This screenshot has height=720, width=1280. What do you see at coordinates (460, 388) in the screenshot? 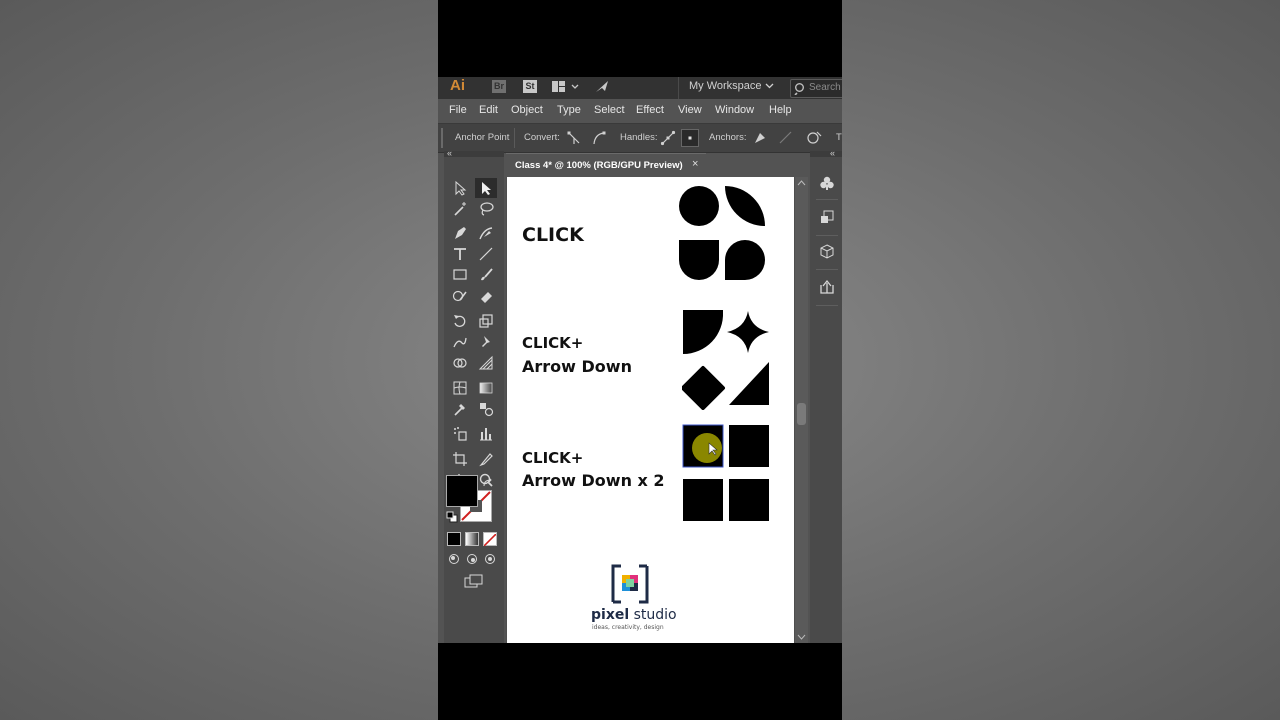
I see `mesh-tool` at bounding box center [460, 388].